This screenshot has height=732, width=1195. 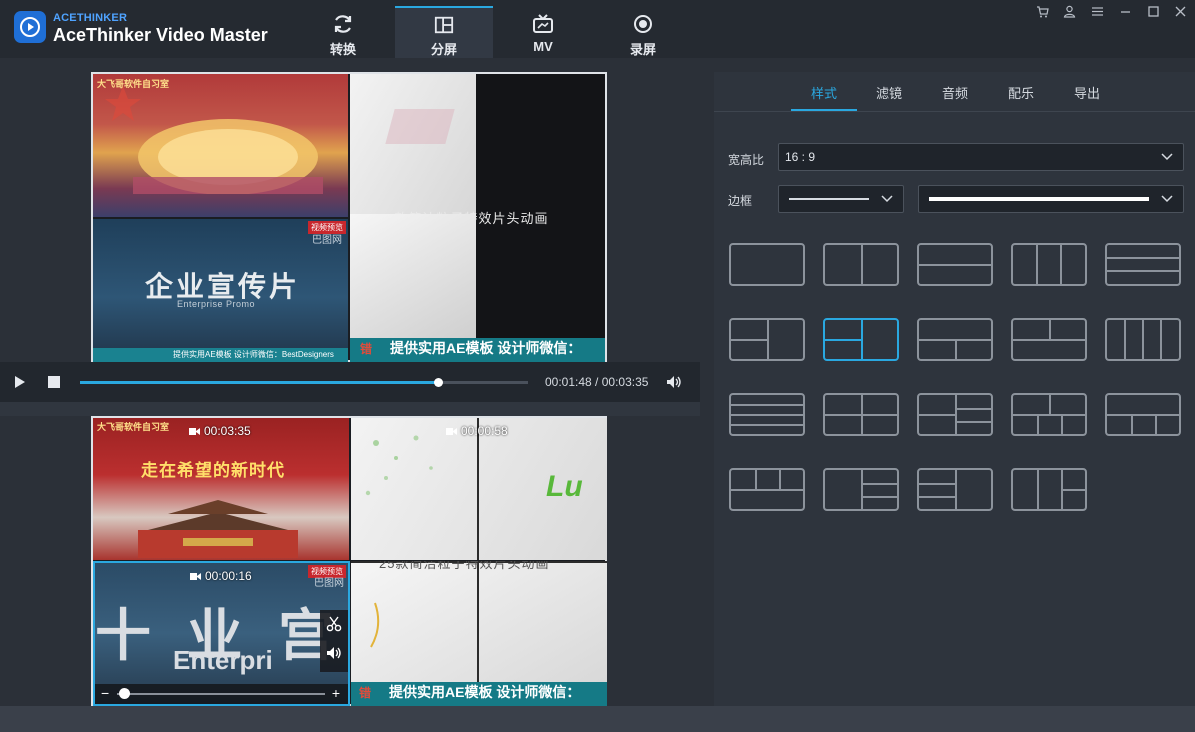 I want to click on app-title: AceThinker Video Master, so click(x=160, y=35).